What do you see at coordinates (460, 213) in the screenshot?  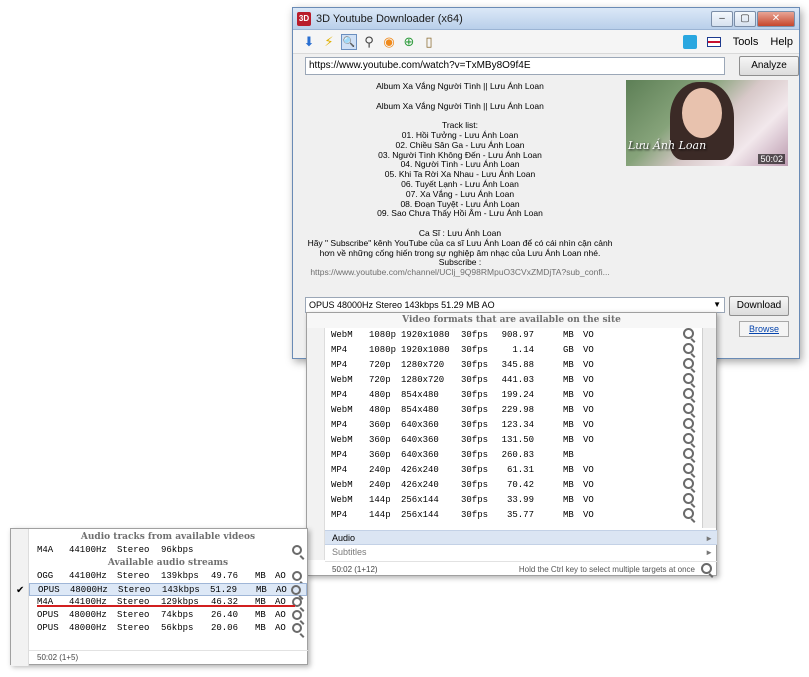 I see `description-line: 09. Sao Chưa Thấy Hồi Âm - Lưu Ánh Loan` at bounding box center [460, 213].